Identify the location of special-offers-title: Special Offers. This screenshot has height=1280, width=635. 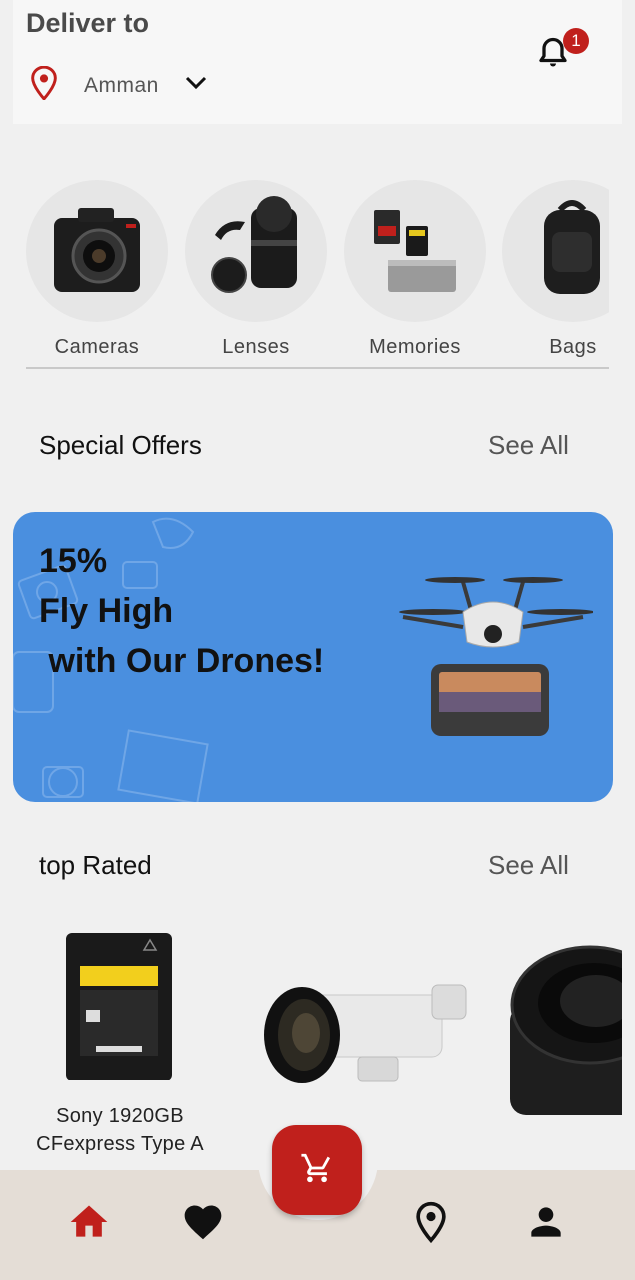
(120, 445).